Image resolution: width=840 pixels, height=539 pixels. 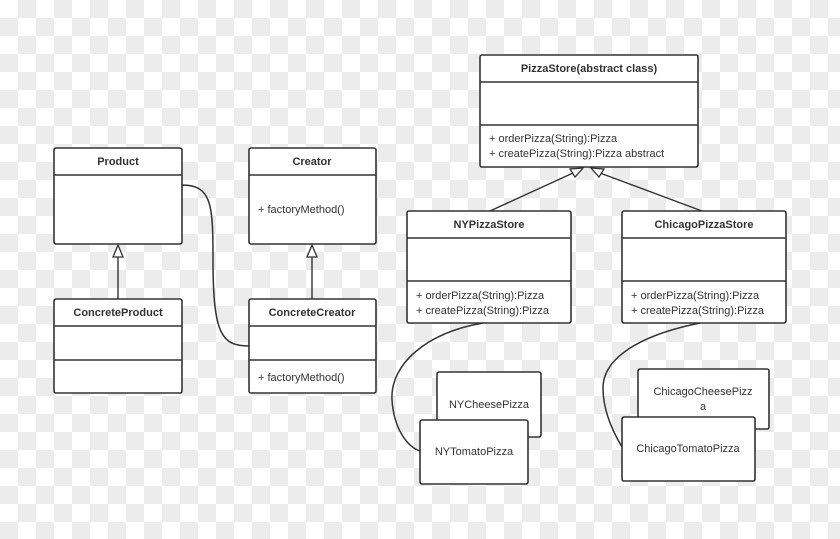 I want to click on class-name: ChicagoPizzaStore, so click(x=703, y=225).